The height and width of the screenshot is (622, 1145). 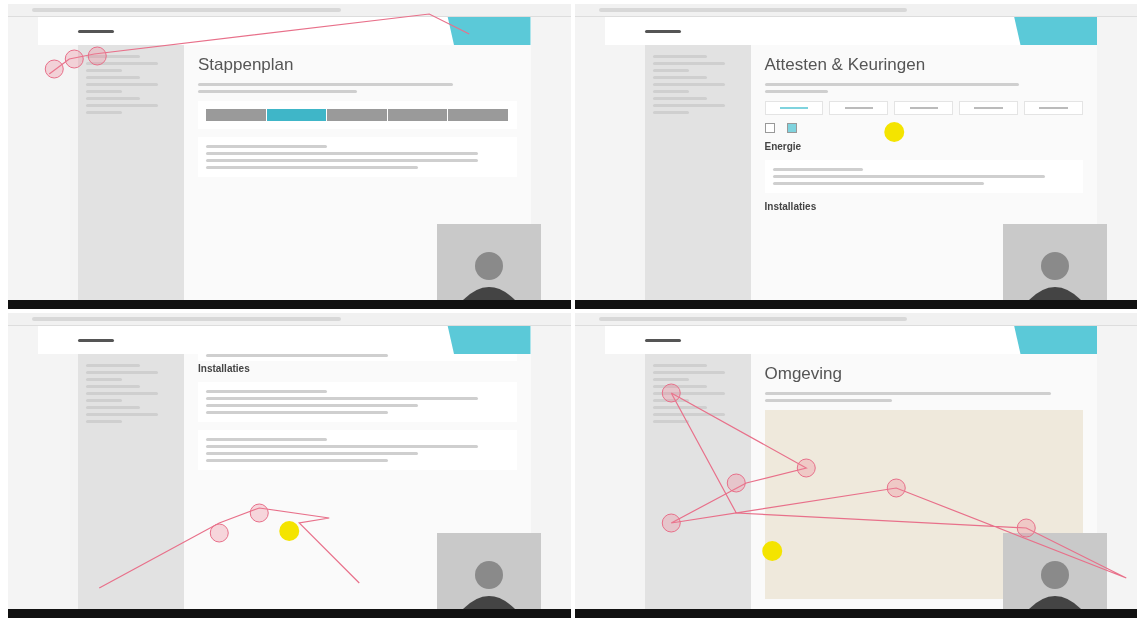 I want to click on page-title: Stappenplan, so click(x=246, y=65).